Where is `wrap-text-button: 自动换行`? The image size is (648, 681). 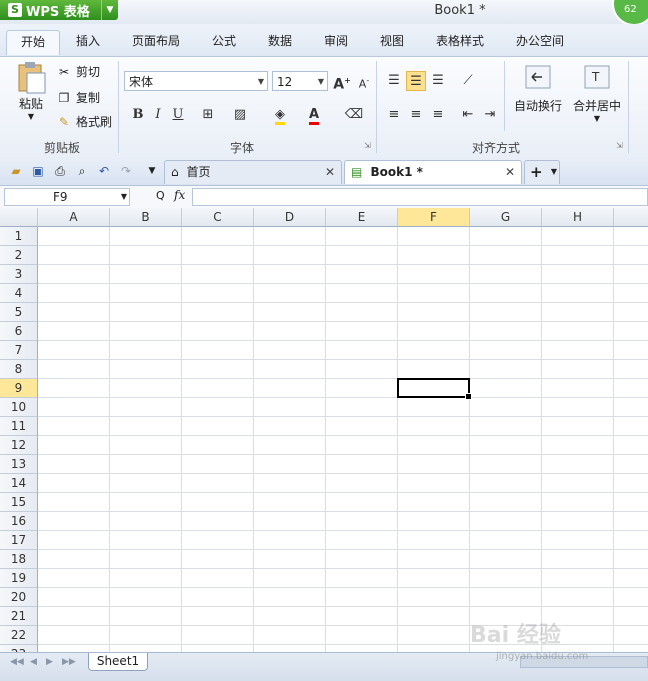 wrap-text-button: 自动换行 is located at coordinates (538, 89).